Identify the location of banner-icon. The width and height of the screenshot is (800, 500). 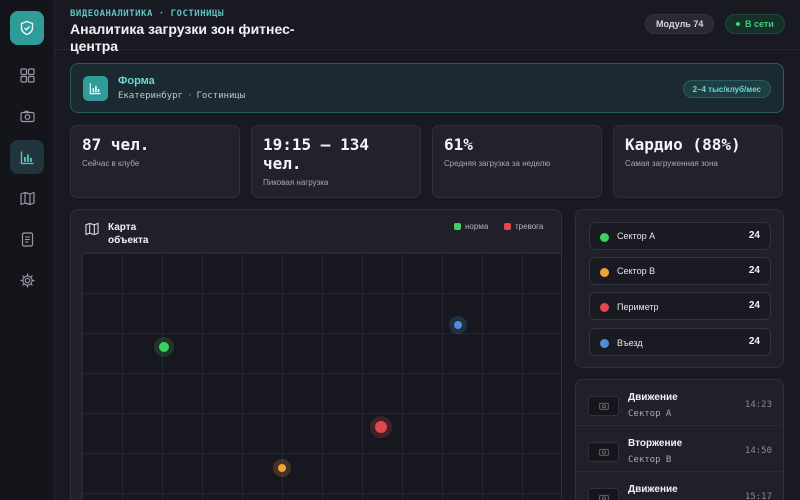
(95, 88).